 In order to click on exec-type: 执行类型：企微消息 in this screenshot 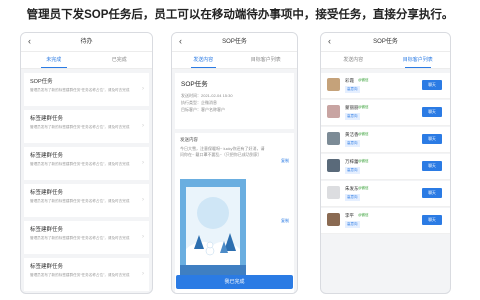, I will do `click(199, 102)`.